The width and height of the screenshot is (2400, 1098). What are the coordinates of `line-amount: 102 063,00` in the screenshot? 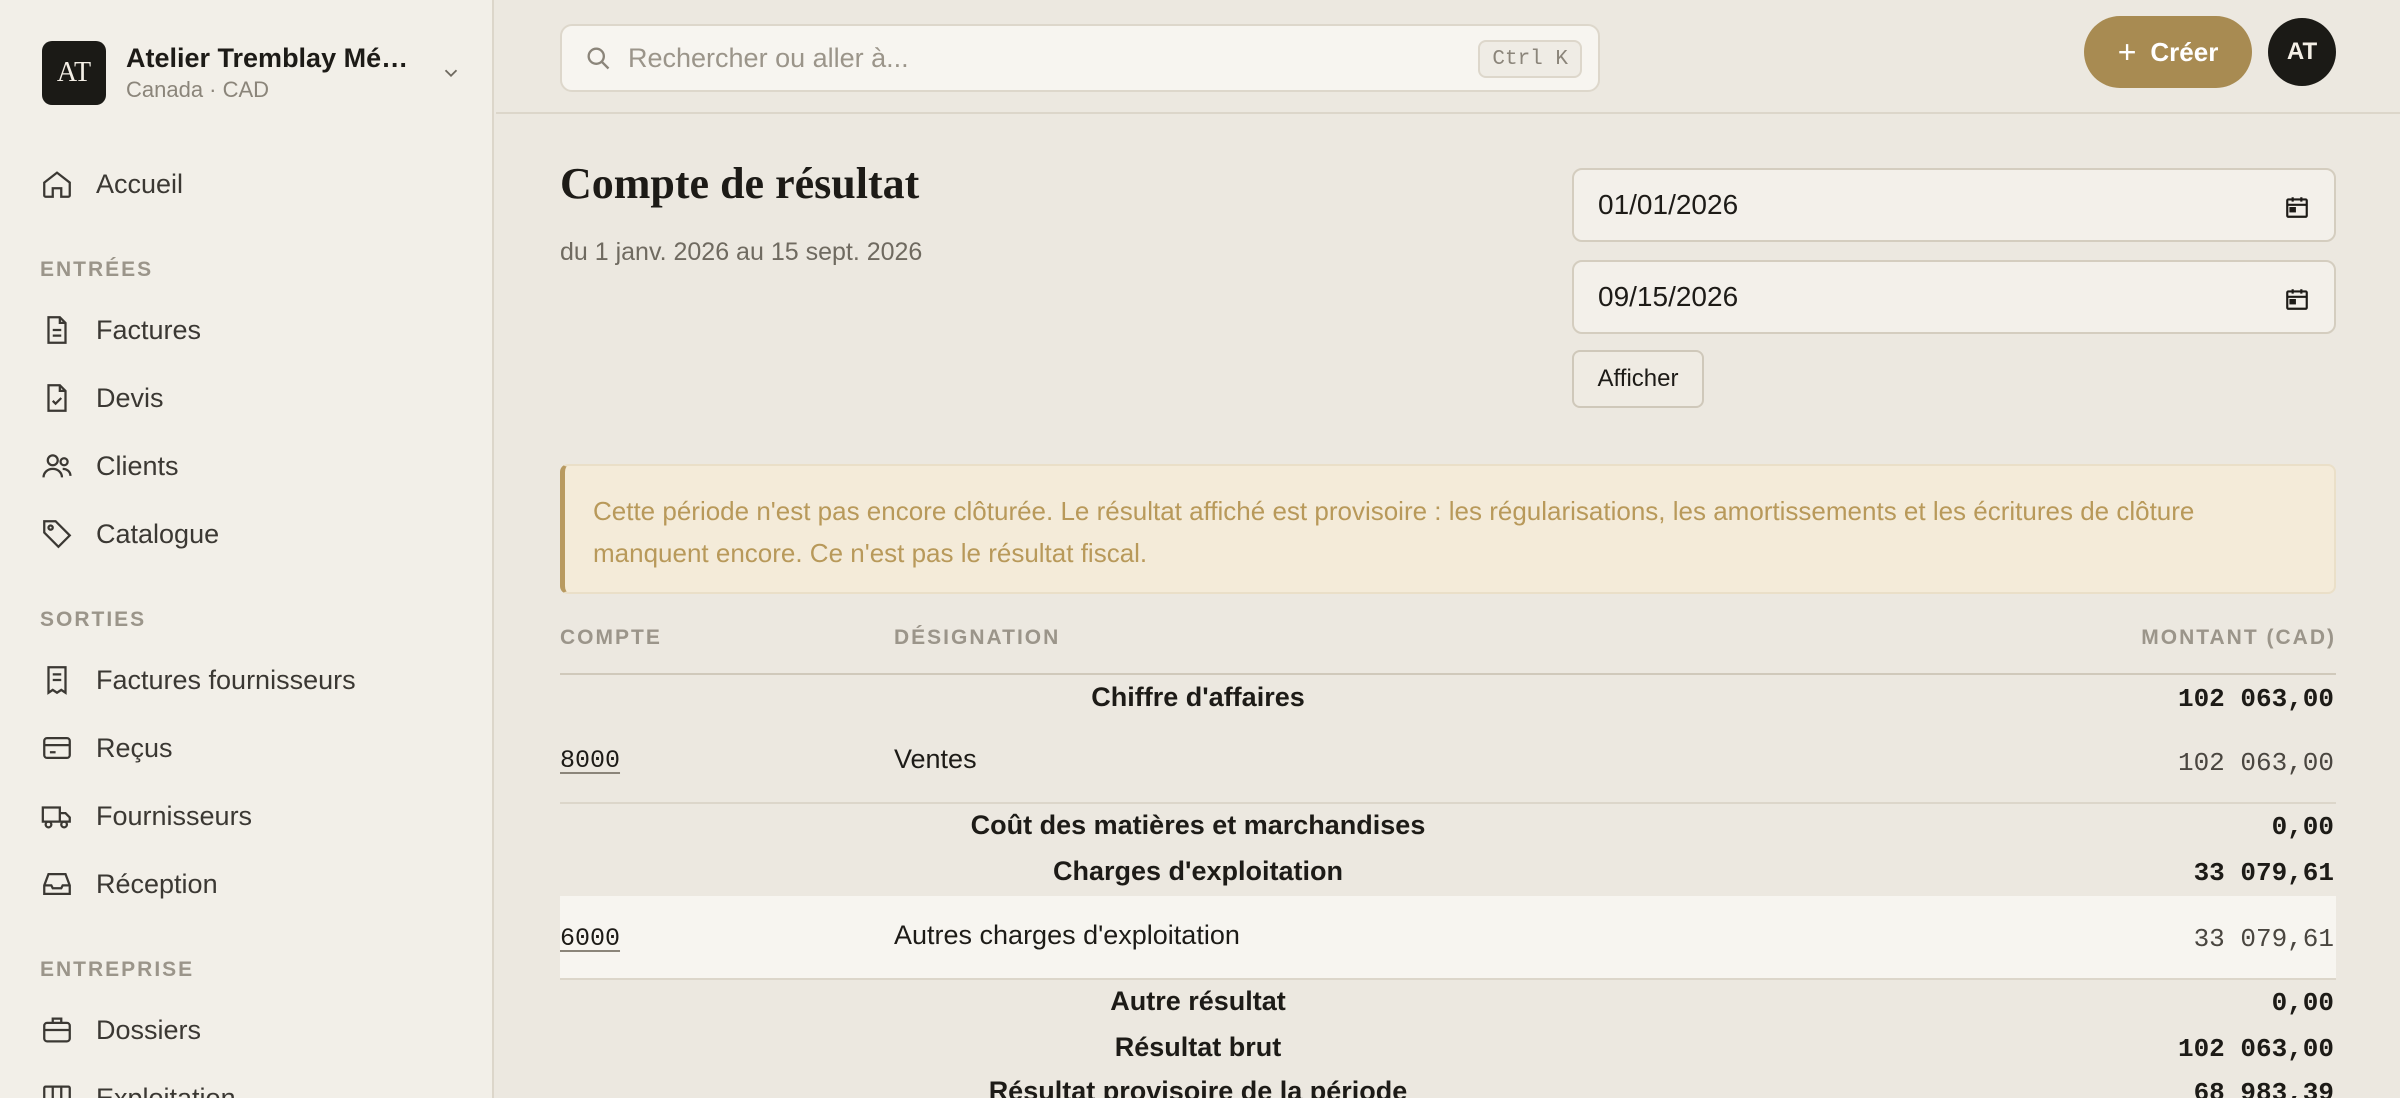 It's located at (2255, 763).